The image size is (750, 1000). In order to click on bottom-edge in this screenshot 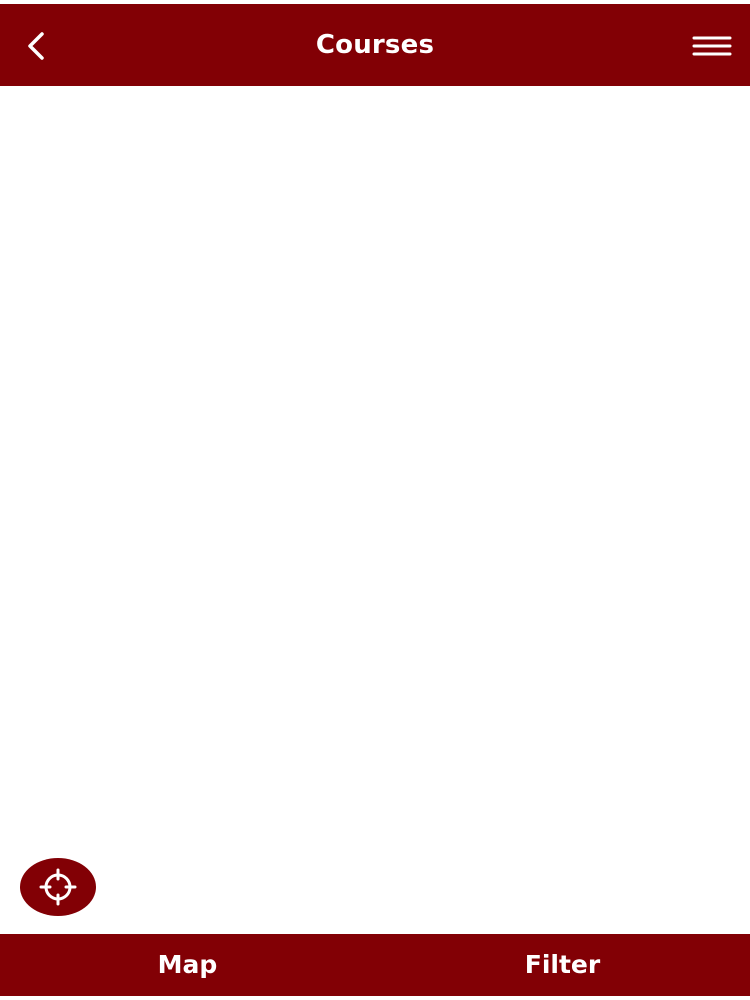, I will do `click(375, 998)`.